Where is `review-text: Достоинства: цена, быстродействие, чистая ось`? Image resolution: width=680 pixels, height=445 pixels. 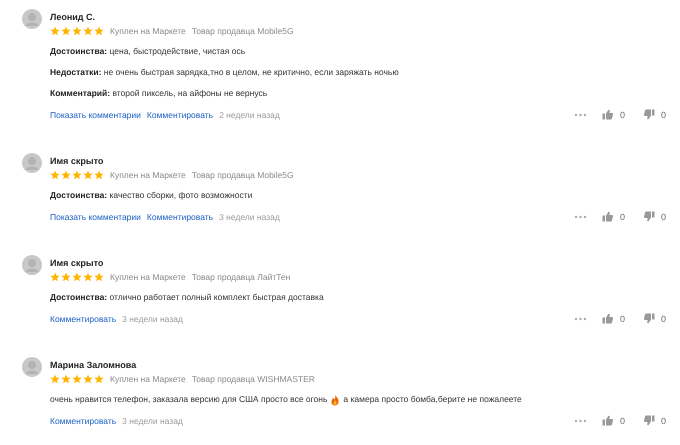
review-text: Достоинства: цена, быстродействие, чистая ось is located at coordinates (148, 51).